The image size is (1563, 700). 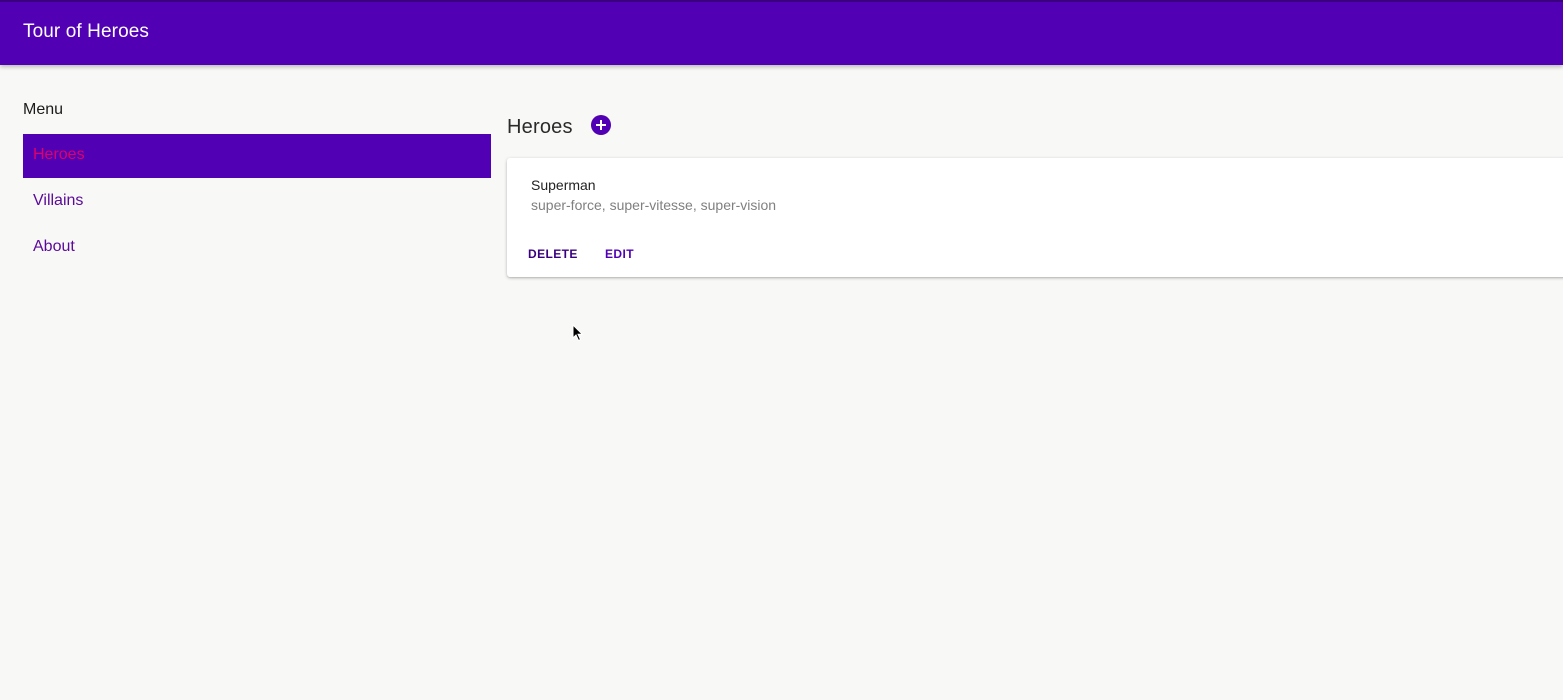 What do you see at coordinates (1035, 127) in the screenshot?
I see `page-heading-row: Heroes` at bounding box center [1035, 127].